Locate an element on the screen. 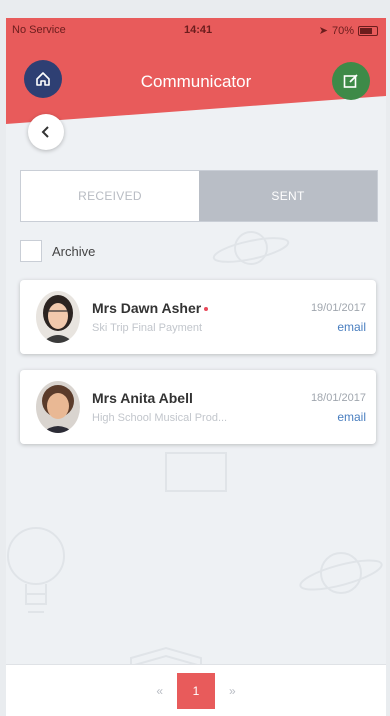 This screenshot has width=390, height=716. pagination-bar: « 1 » is located at coordinates (196, 690).